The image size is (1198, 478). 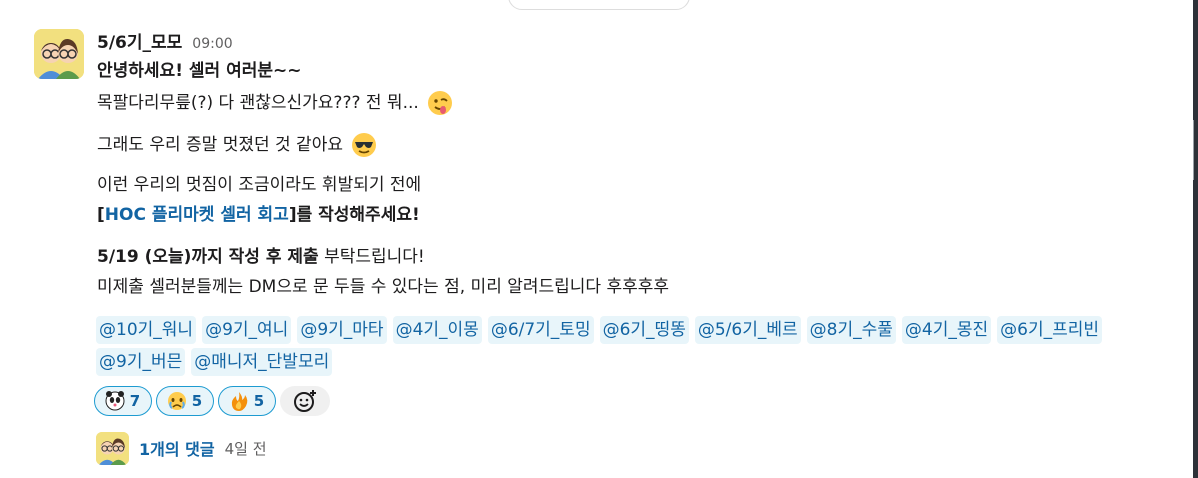 I want to click on add-emoji-icon, so click(x=305, y=401).